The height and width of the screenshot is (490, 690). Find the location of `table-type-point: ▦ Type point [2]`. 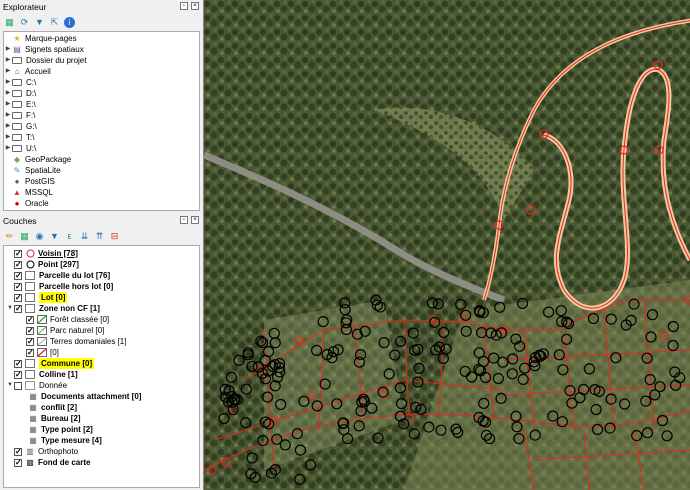

table-type-point: ▦ Type point [2] is located at coordinates (101, 429).